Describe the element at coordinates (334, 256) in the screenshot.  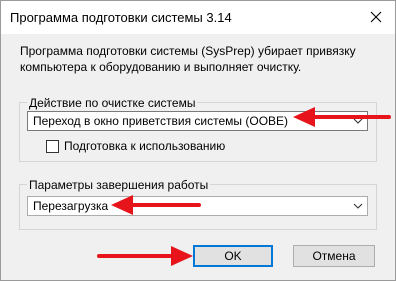
I see `cancel-button: Отмена` at that location.